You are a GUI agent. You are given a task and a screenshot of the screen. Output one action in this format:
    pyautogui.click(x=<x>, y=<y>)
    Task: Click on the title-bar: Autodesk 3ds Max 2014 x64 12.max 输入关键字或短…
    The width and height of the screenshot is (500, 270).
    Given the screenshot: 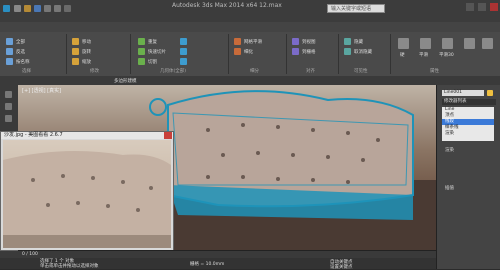 What is the action you would take?
    pyautogui.click(x=250, y=11)
    